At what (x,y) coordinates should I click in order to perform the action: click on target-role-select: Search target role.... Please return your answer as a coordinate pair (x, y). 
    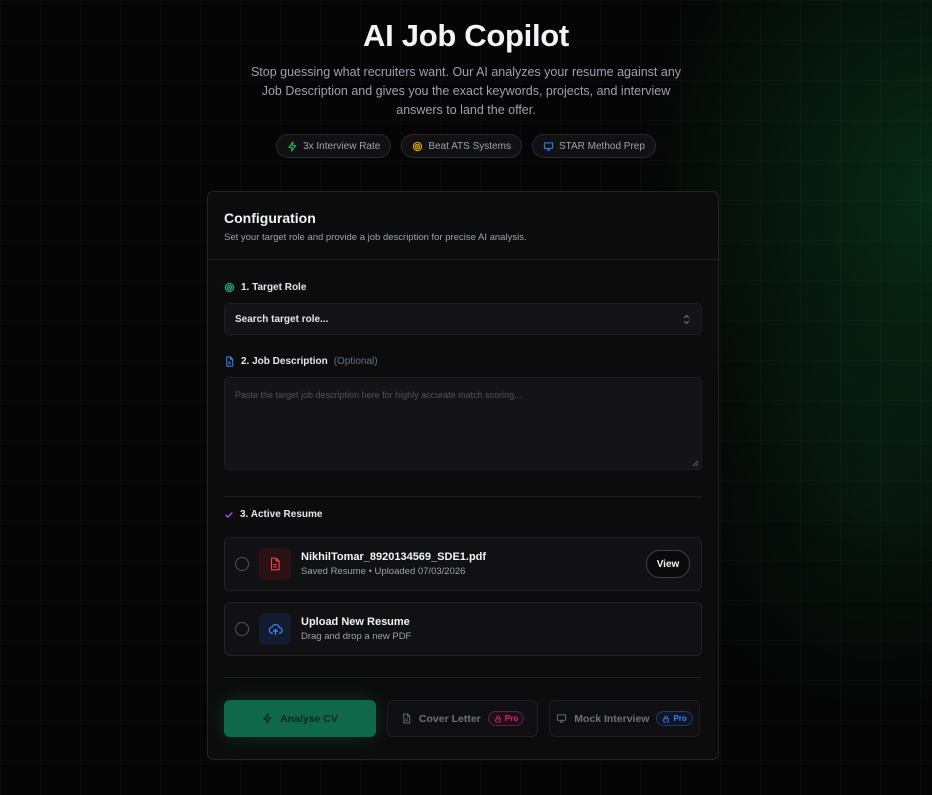
    Looking at the image, I should click on (463, 319).